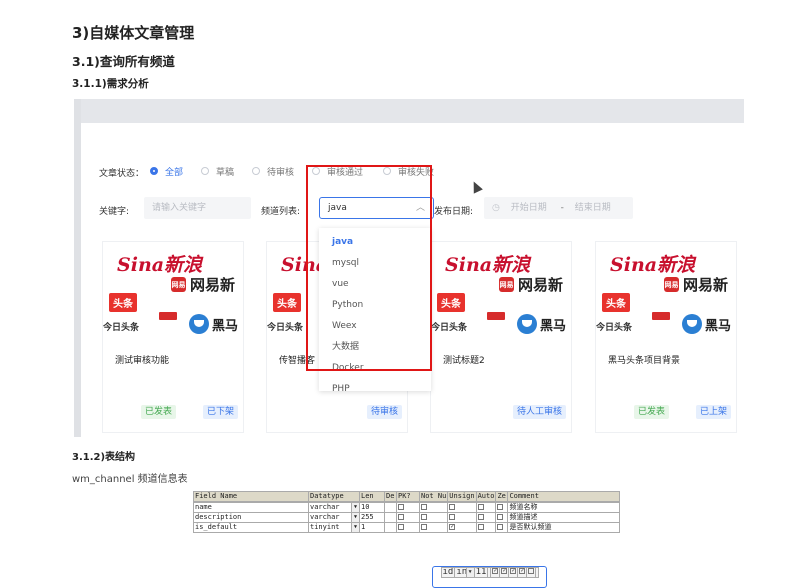 Image resolution: width=800 pixels, height=588 pixels. Describe the element at coordinates (281, 212) in the screenshot. I see `channel-label: 频道列表:` at that location.